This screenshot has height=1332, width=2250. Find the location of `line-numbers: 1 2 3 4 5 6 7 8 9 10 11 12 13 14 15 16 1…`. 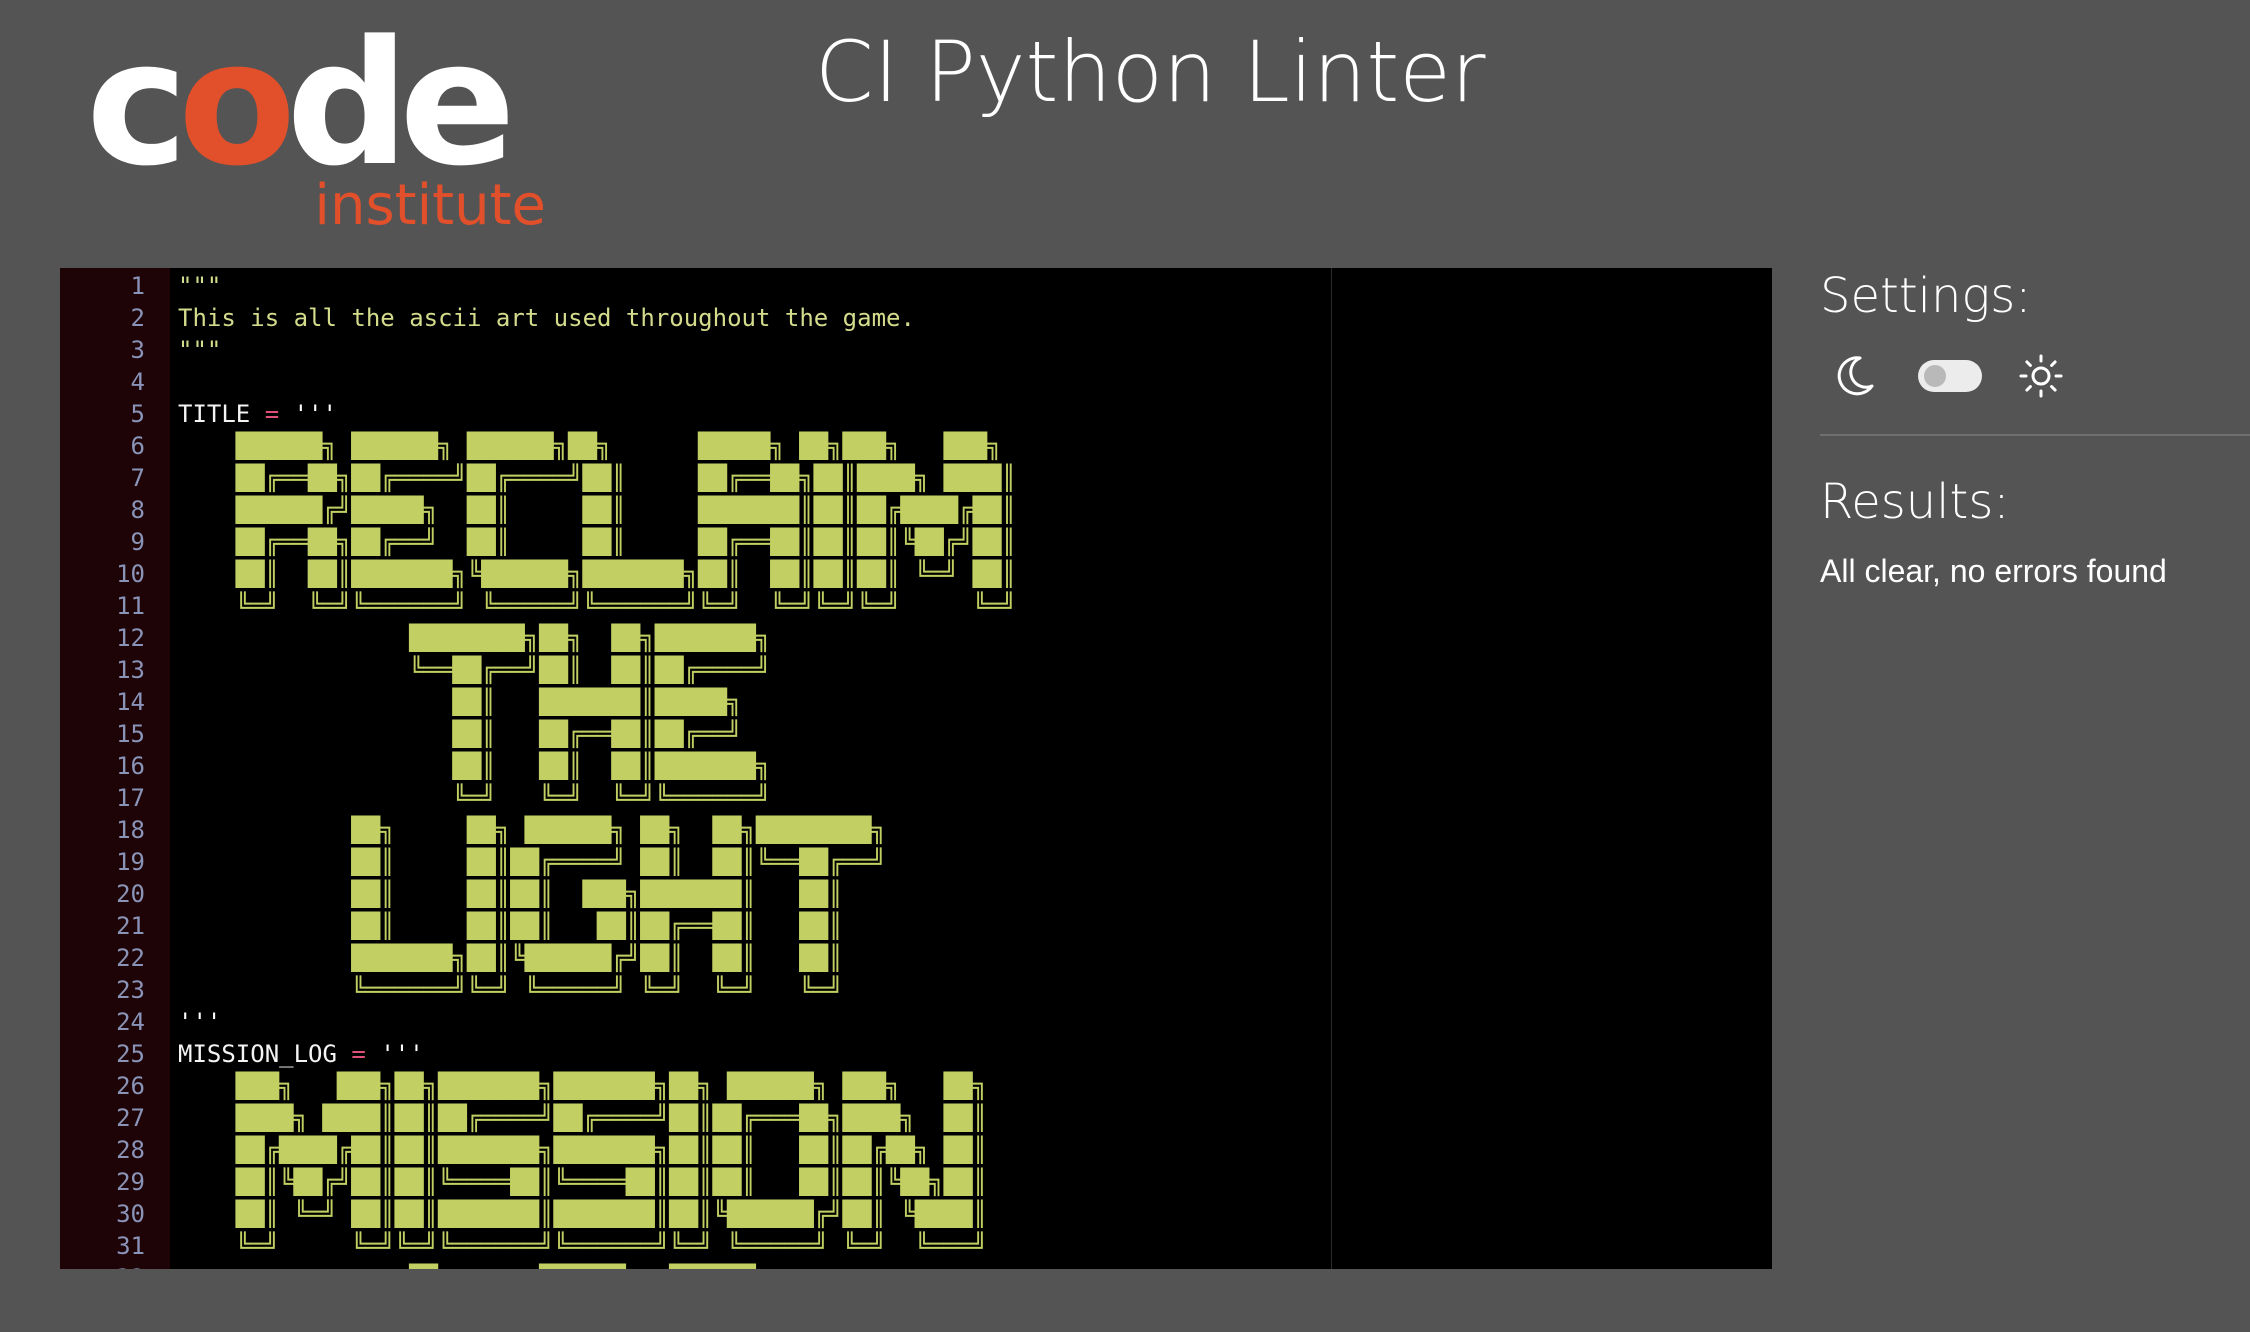

line-numbers: 1 2 3 4 5 6 7 8 9 10 11 12 13 14 15 16 1… is located at coordinates (130, 770).